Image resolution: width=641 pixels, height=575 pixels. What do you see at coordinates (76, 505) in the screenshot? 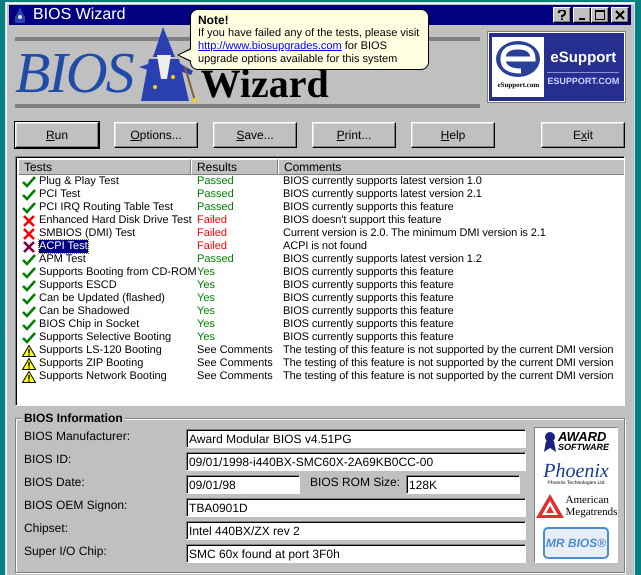
I see `field-label: BIOS OEM Signon:` at bounding box center [76, 505].